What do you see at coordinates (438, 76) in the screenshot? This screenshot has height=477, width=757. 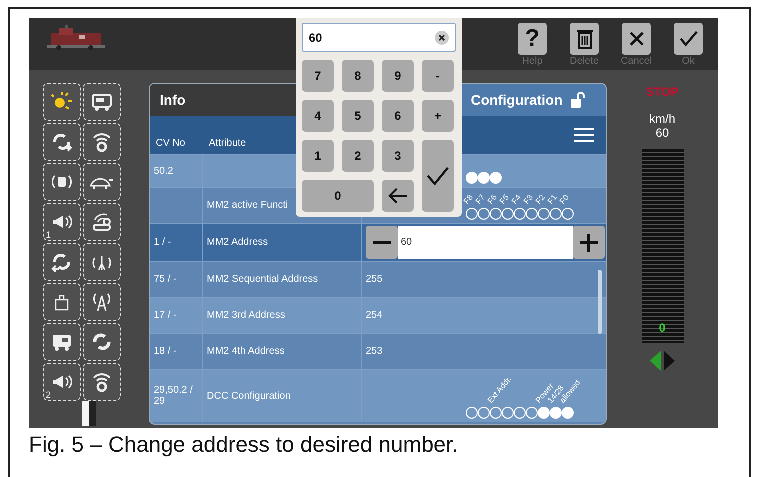 I see `key-button: -` at bounding box center [438, 76].